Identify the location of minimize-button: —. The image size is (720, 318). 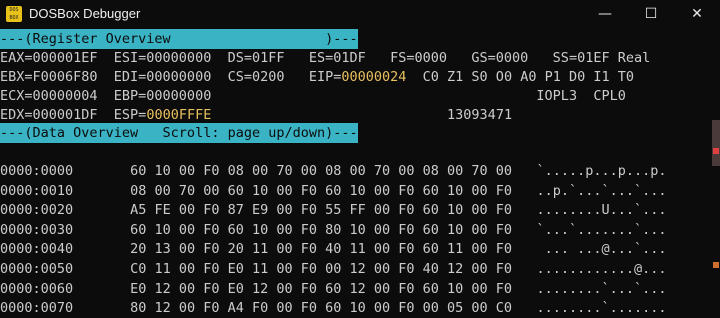
(605, 14).